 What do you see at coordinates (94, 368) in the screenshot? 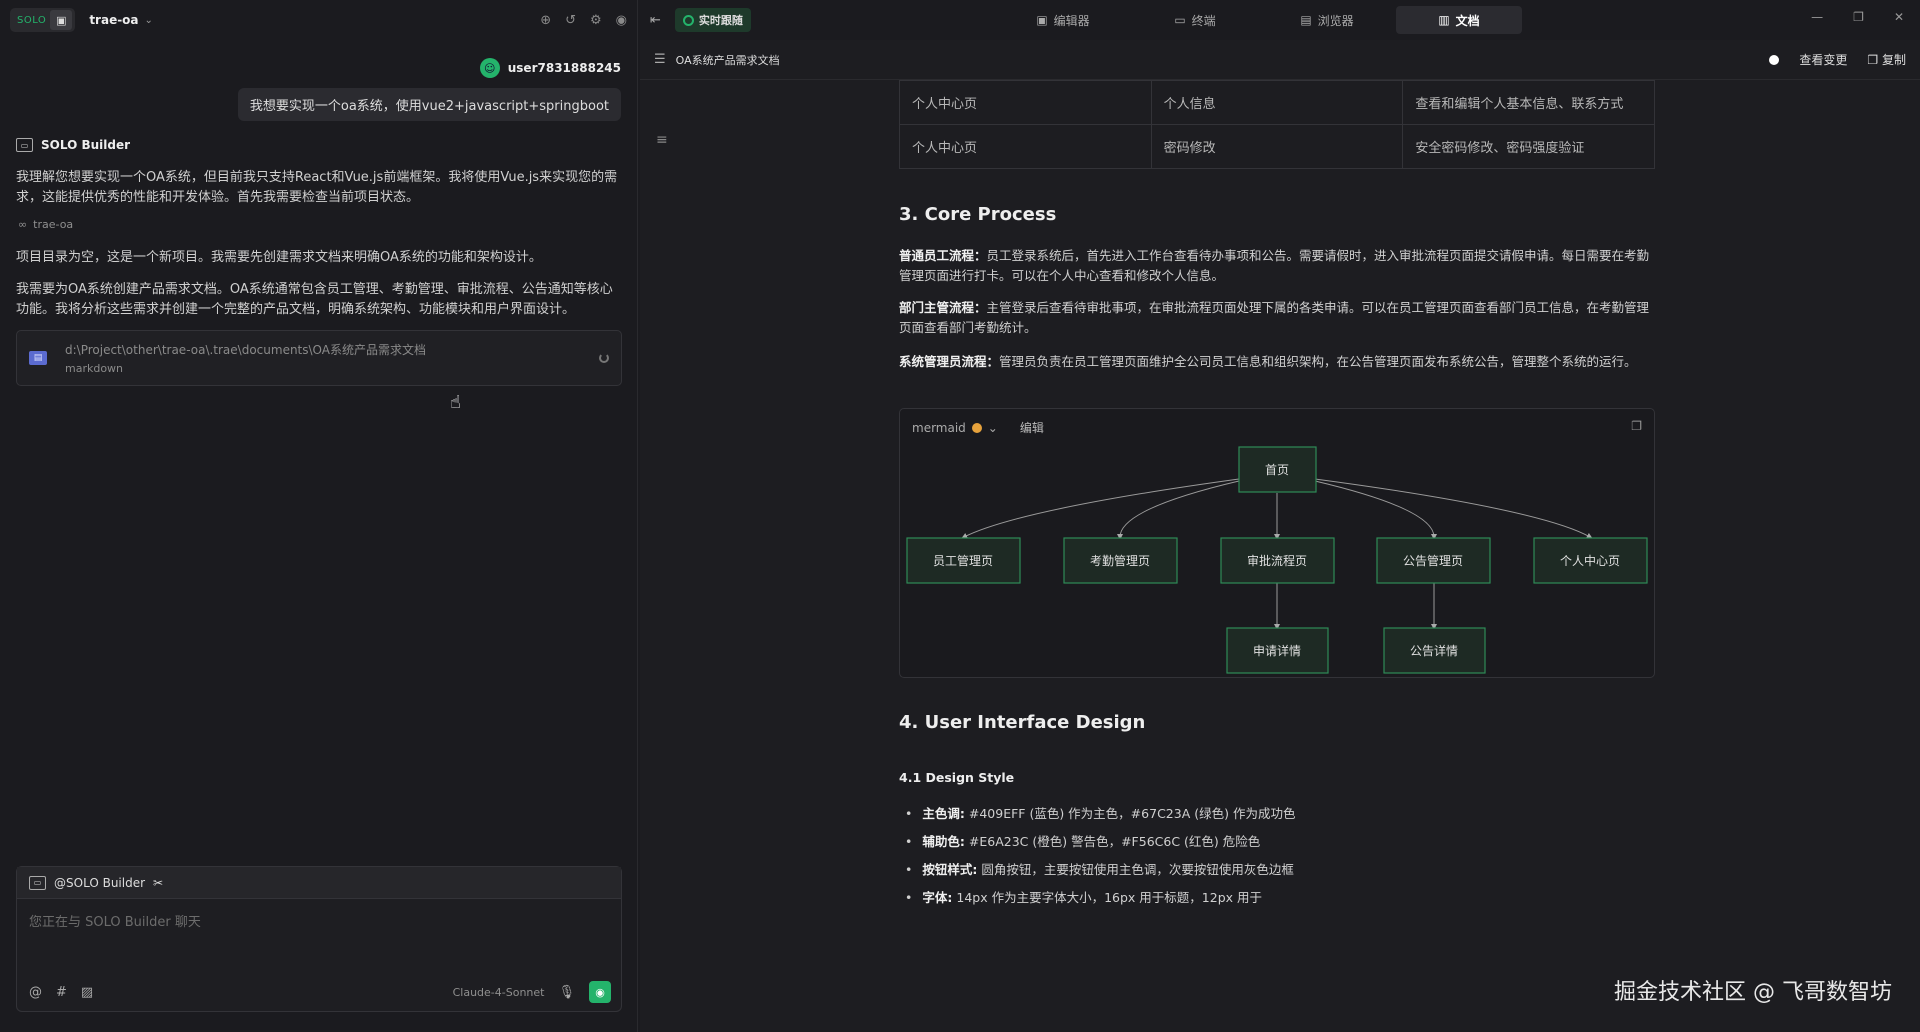
I see `file-type: markdown` at bounding box center [94, 368].